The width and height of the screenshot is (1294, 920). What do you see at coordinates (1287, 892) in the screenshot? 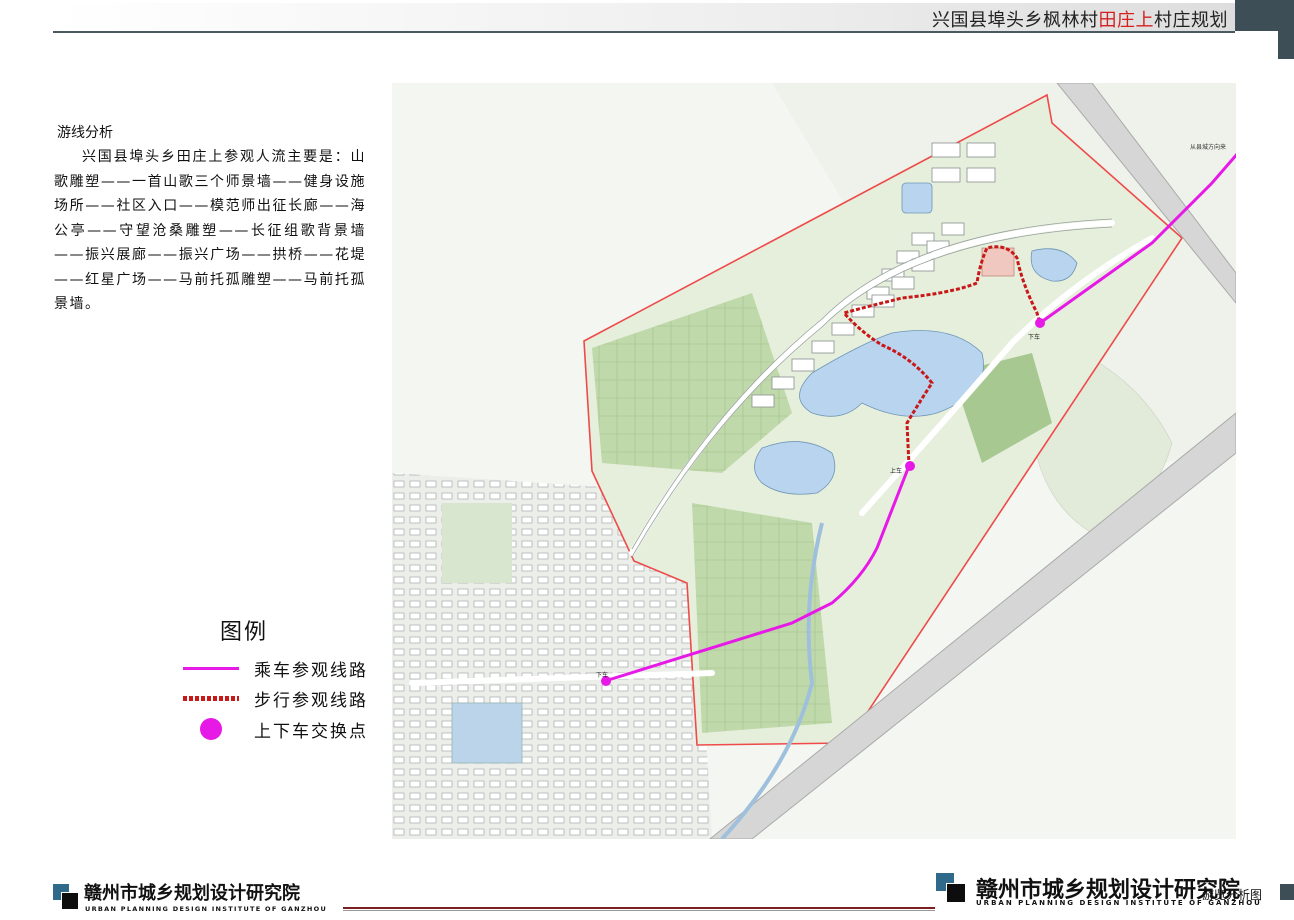
I see `footer-corner-block` at bounding box center [1287, 892].